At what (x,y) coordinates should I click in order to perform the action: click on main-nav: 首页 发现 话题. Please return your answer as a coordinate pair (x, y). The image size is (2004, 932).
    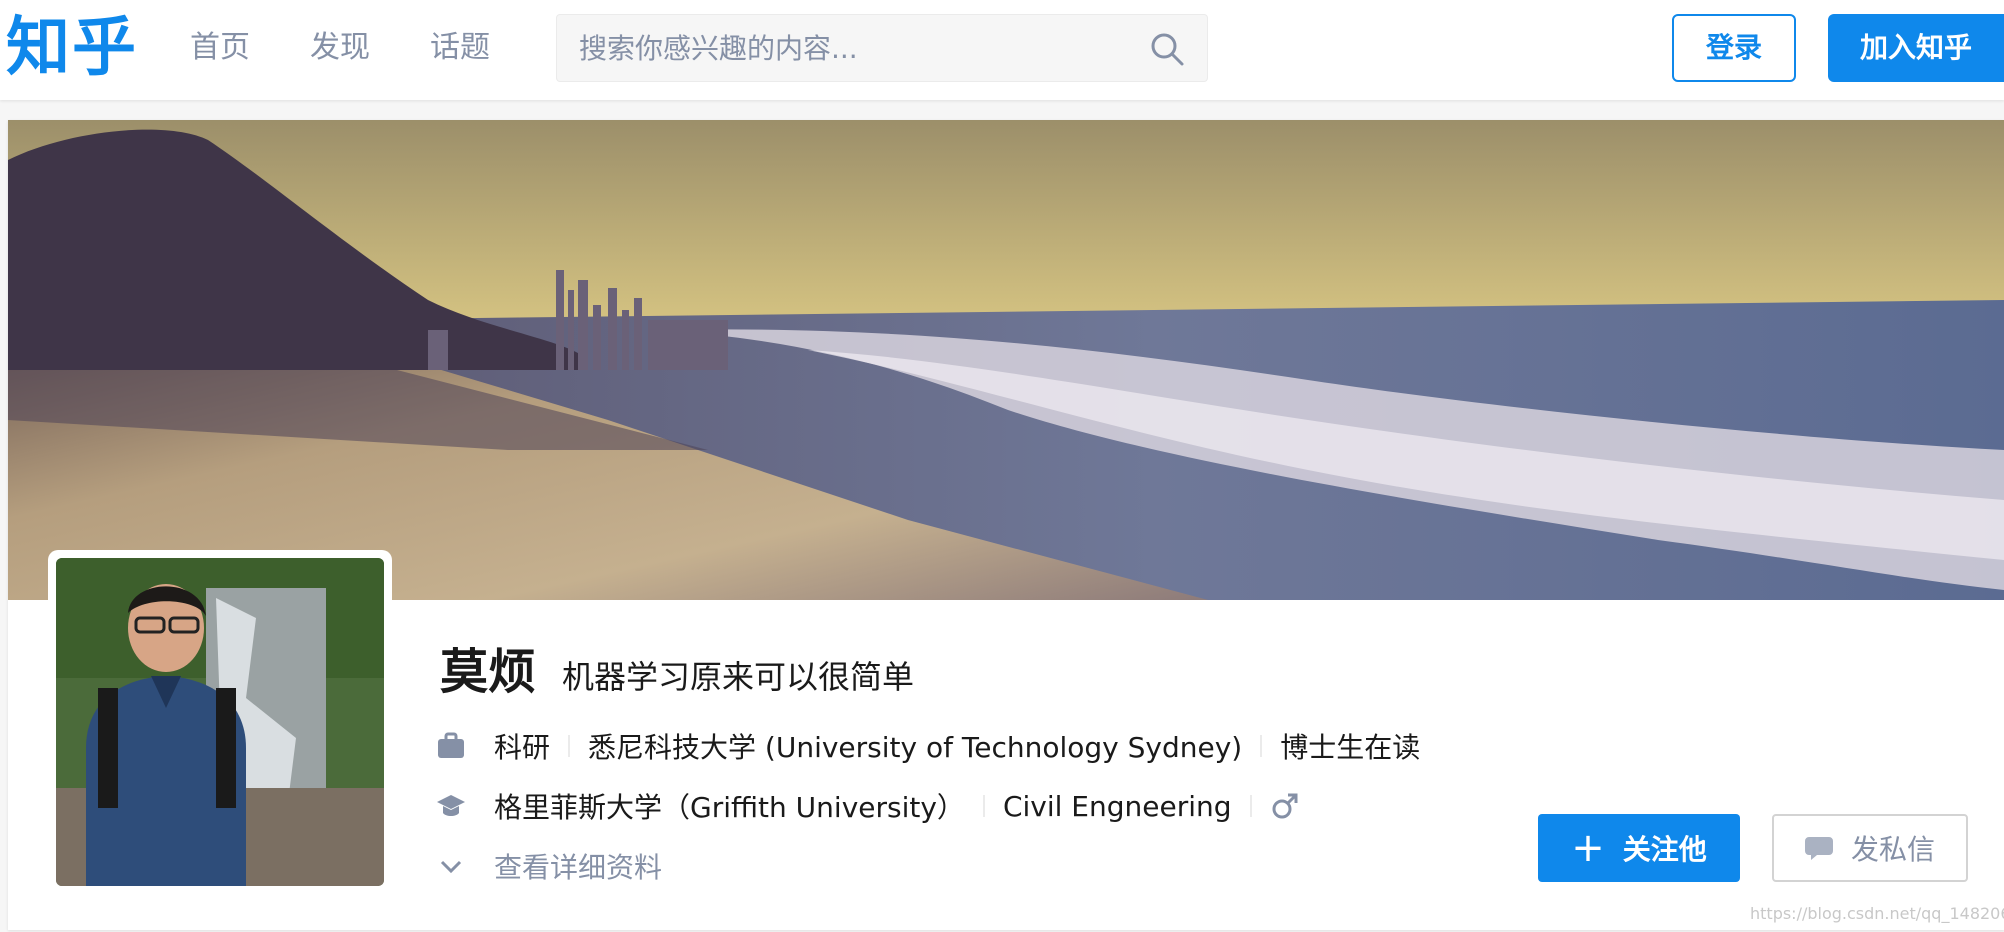
    Looking at the image, I should click on (340, 48).